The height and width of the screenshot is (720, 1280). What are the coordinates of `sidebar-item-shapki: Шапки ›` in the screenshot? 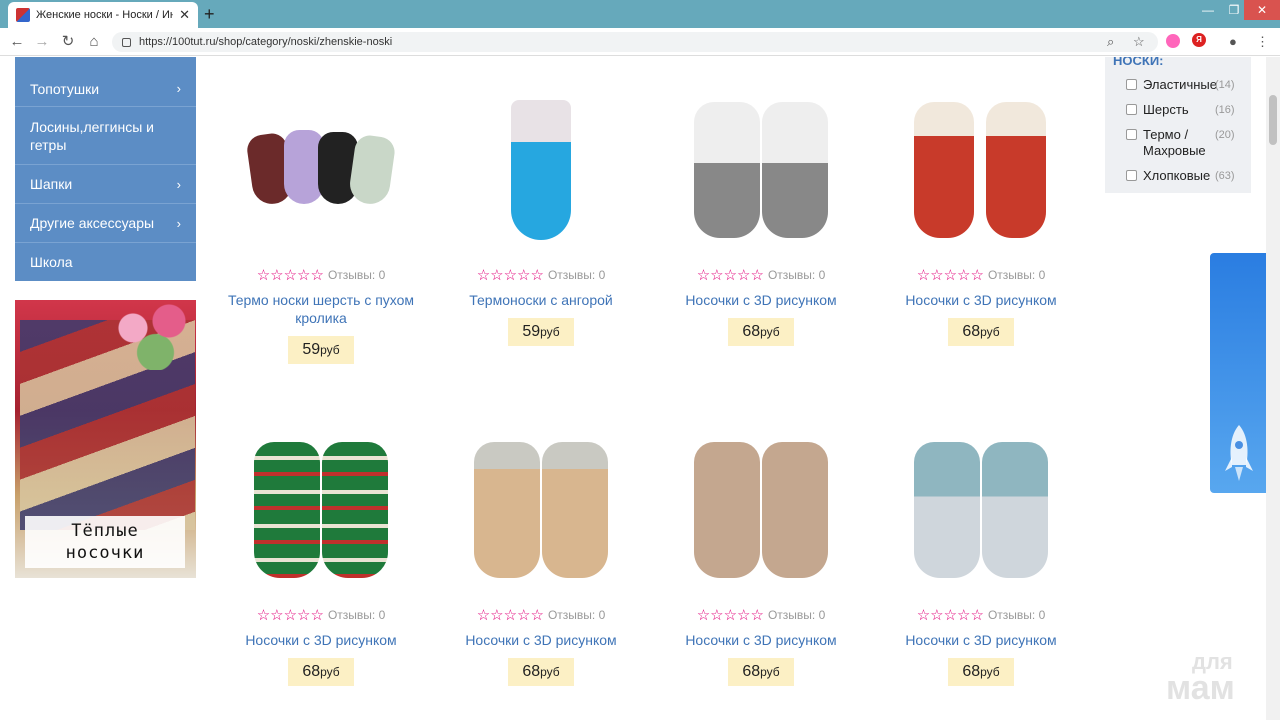 It's located at (105, 184).